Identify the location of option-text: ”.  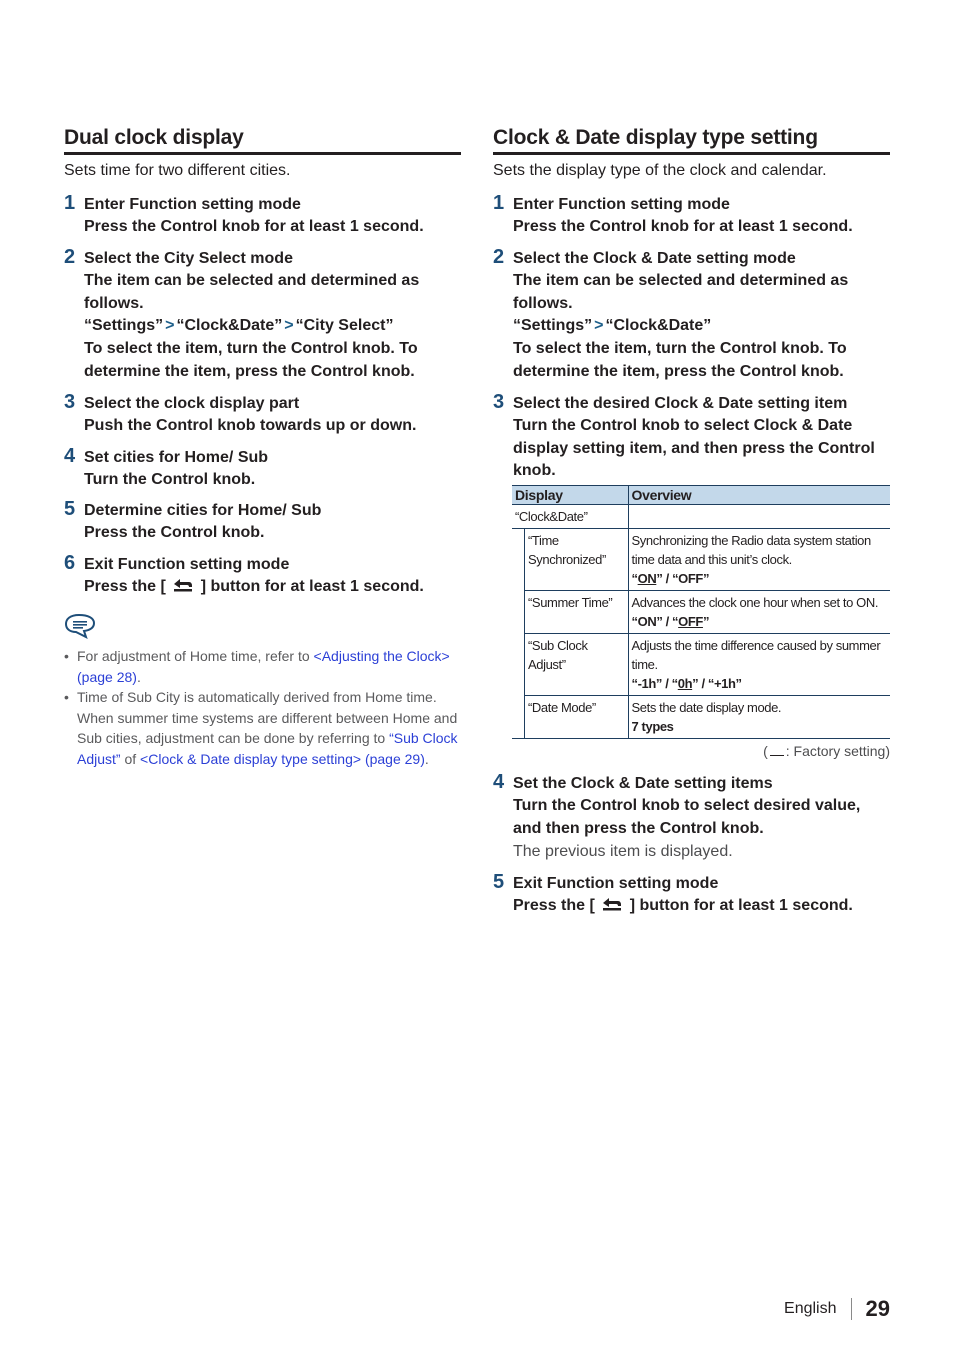
(706, 622).